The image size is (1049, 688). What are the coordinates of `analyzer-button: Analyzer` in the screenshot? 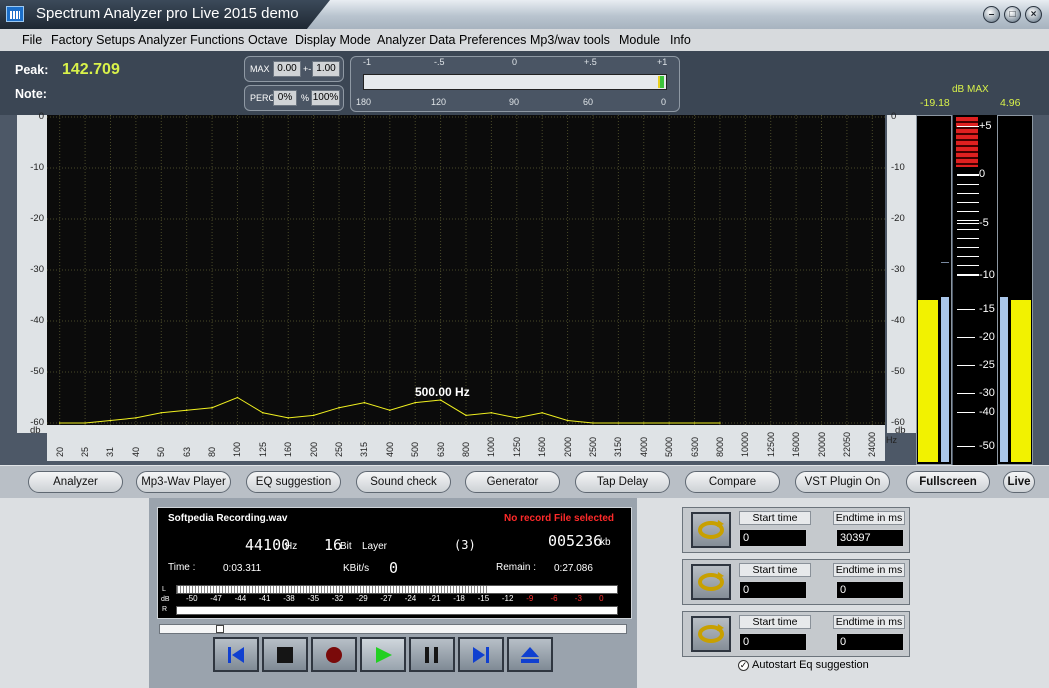 It's located at (75, 482).